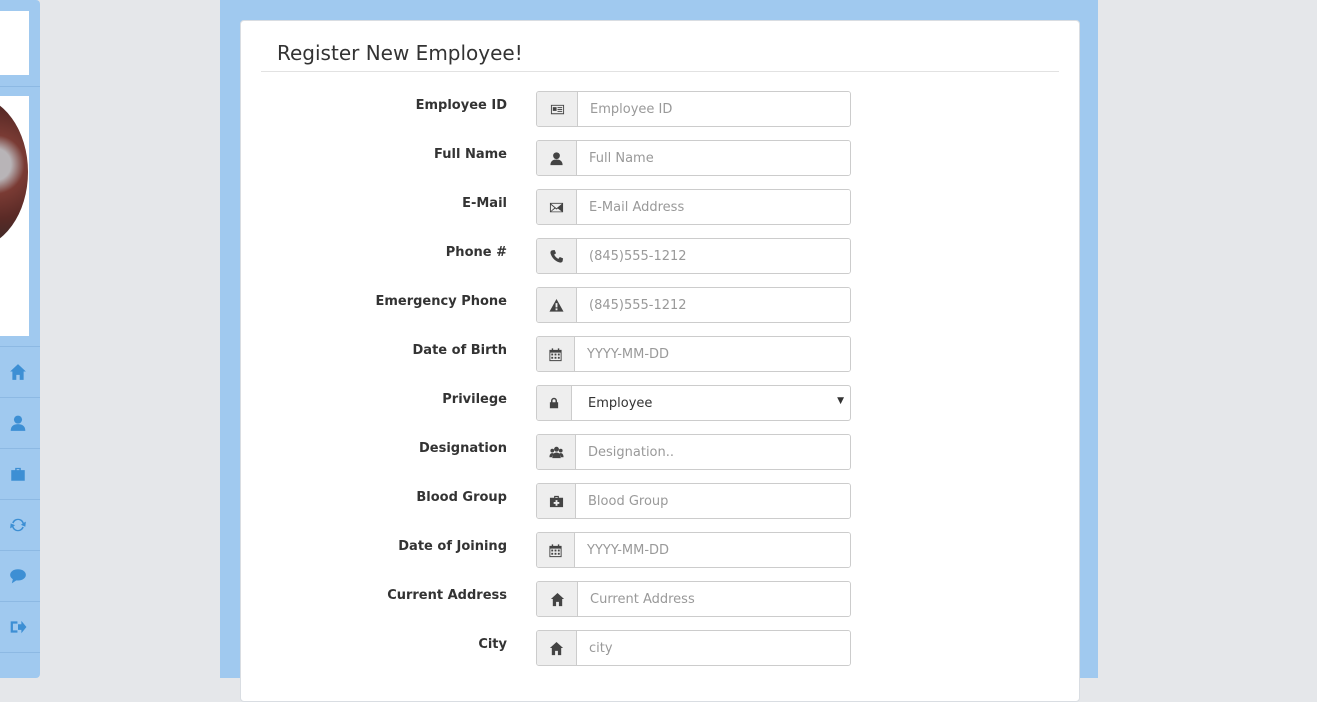  I want to click on form-row-email: E-Mail, so click(660, 207).